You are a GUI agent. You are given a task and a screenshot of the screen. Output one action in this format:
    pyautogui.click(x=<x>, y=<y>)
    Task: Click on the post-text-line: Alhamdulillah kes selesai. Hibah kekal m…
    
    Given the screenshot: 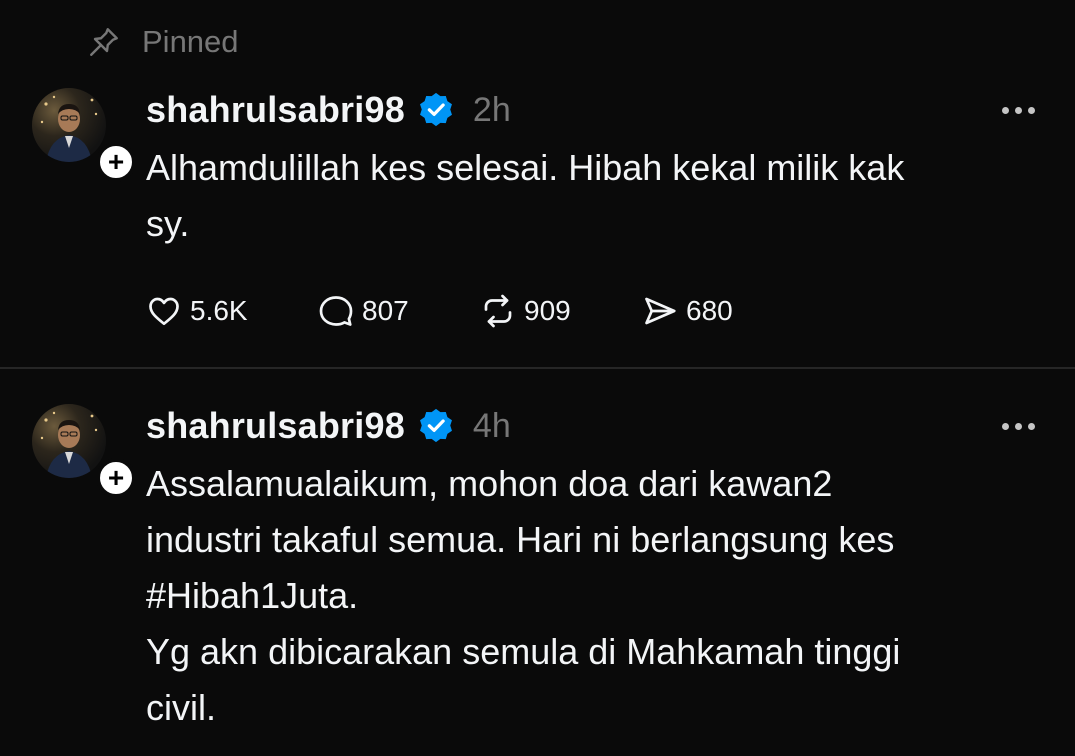 What is the action you would take?
    pyautogui.click(x=525, y=167)
    